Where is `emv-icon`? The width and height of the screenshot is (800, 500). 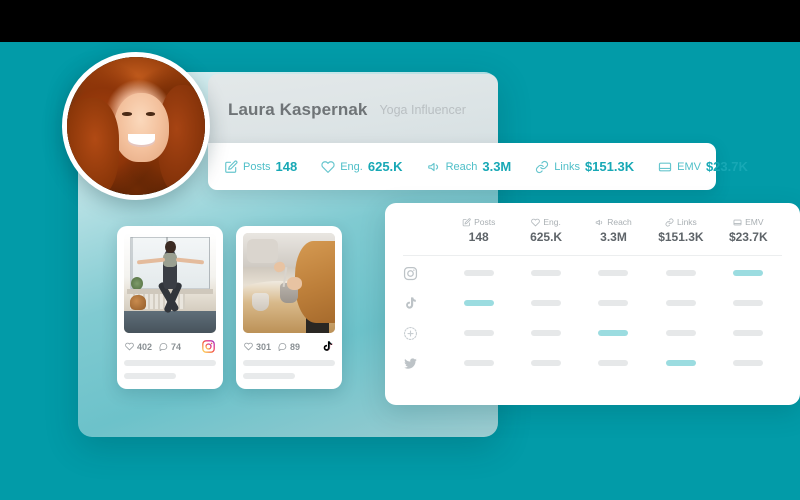 emv-icon is located at coordinates (737, 222).